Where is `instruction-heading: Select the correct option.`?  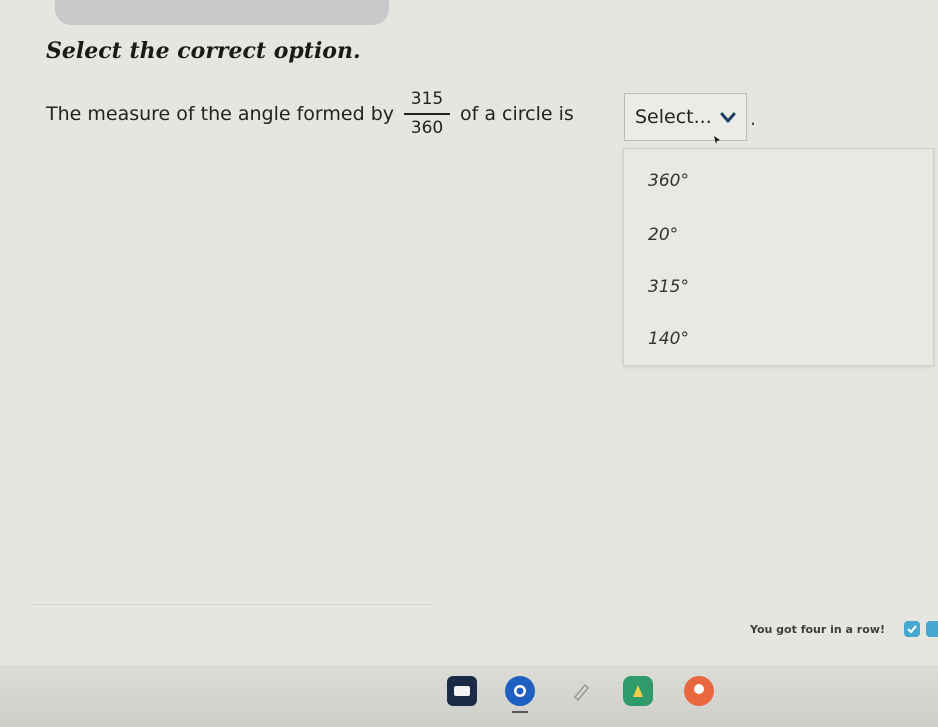 instruction-heading: Select the correct option. is located at coordinates (203, 51).